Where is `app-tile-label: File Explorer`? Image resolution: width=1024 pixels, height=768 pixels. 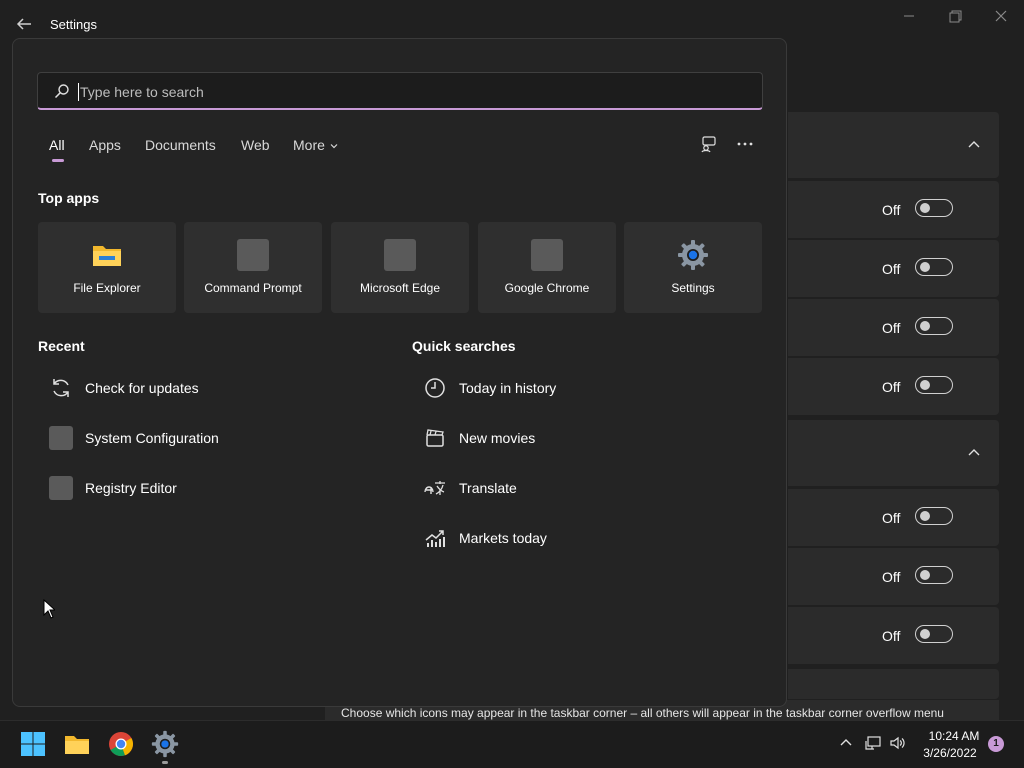 app-tile-label: File Explorer is located at coordinates (107, 288).